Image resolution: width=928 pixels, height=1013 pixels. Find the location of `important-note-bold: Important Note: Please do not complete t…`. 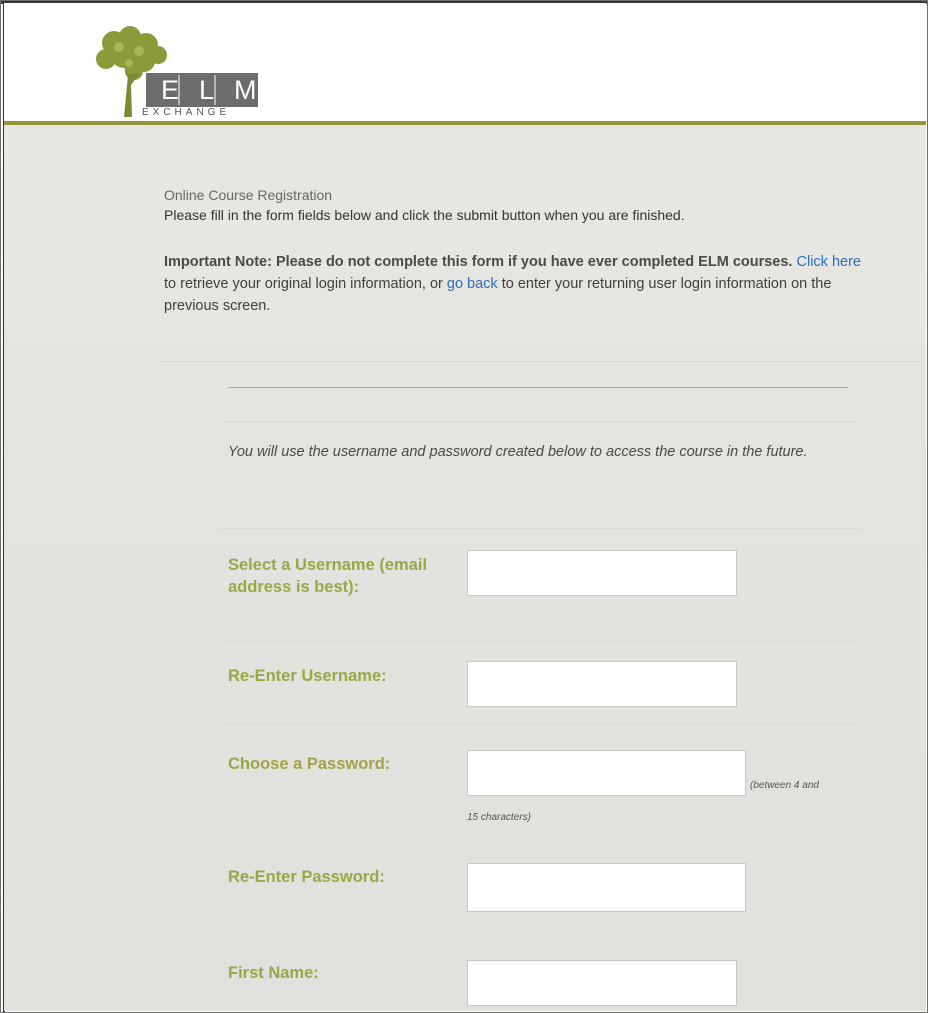

important-note-bold: Important Note: Please do not complete t… is located at coordinates (478, 262).